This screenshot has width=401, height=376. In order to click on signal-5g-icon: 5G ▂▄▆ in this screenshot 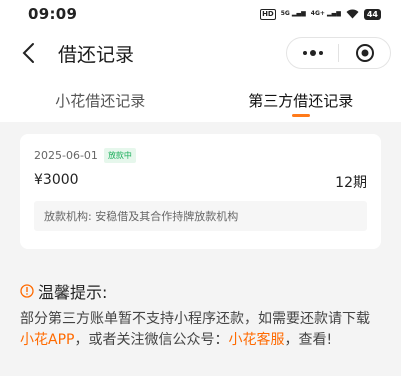, I will do `click(293, 13)`.